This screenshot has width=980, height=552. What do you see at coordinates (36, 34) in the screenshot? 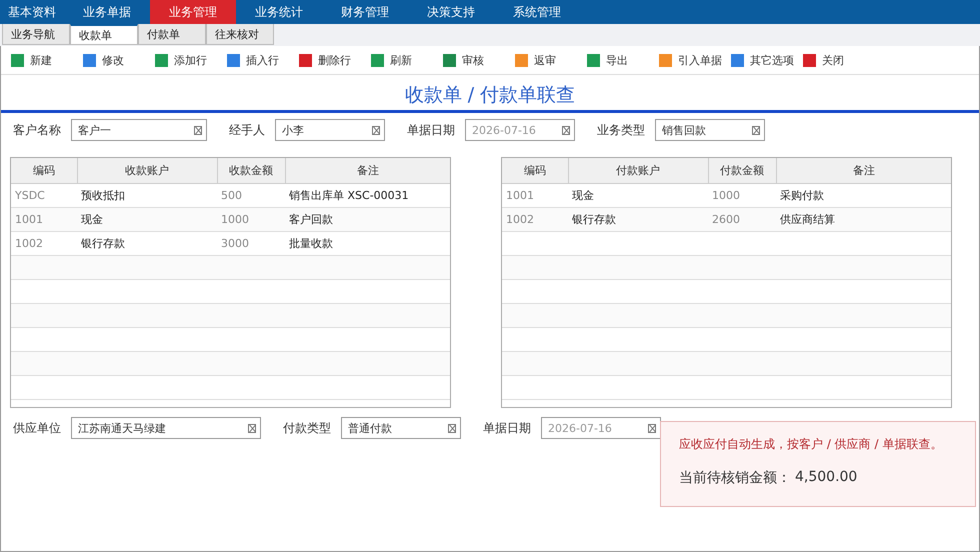
I see `tab: 业务导航` at bounding box center [36, 34].